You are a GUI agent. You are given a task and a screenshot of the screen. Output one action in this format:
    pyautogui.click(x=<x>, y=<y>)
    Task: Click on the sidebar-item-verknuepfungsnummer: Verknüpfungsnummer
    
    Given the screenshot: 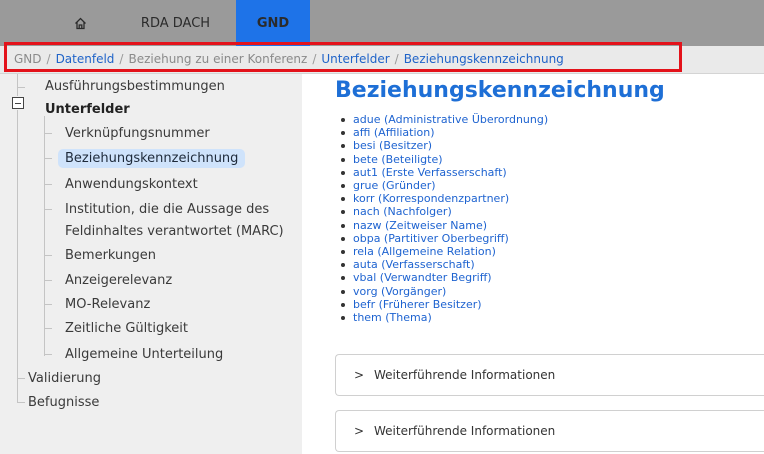 What is the action you would take?
    pyautogui.click(x=137, y=133)
    